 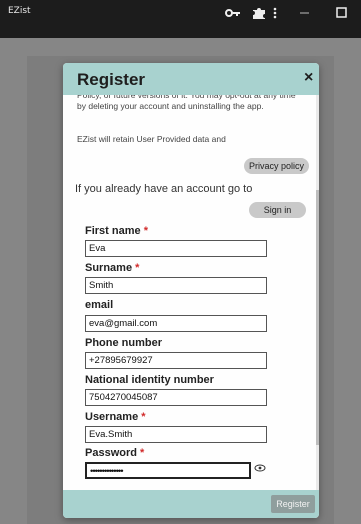 What do you see at coordinates (191, 504) in the screenshot?
I see `dialog-footer: Register` at bounding box center [191, 504].